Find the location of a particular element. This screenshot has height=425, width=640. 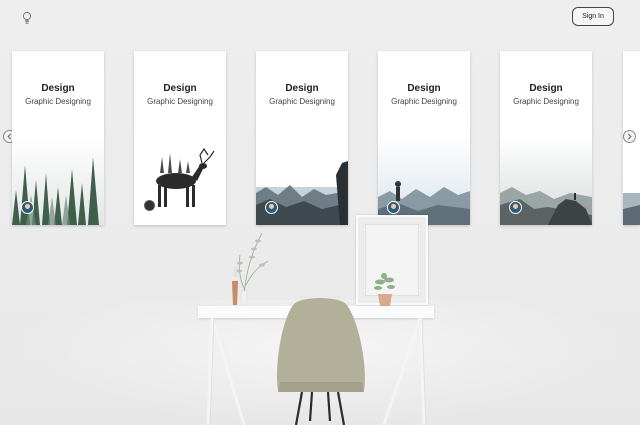

carousel-next-button is located at coordinates (629, 136).